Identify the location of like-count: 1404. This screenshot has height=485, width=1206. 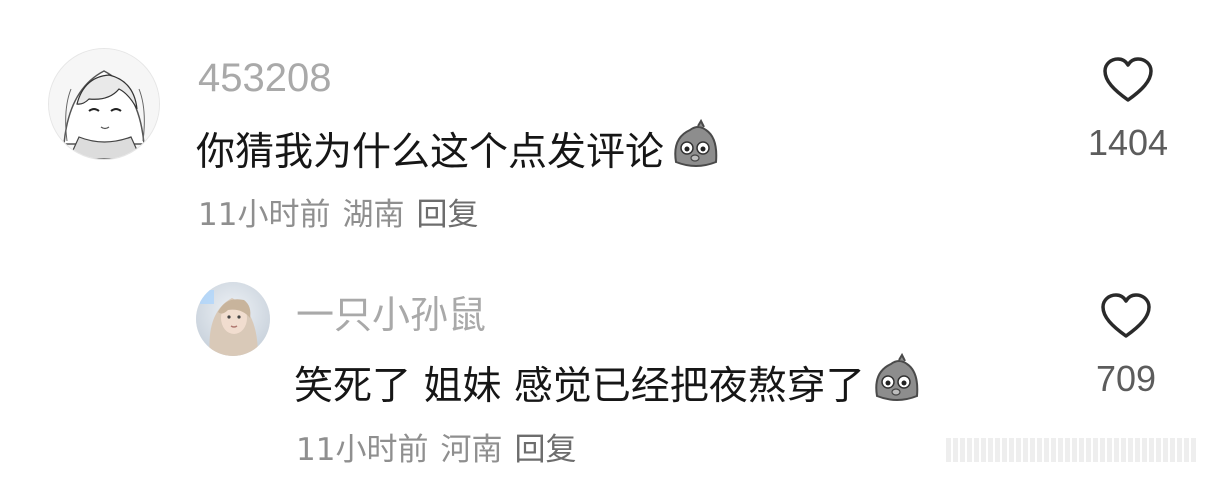
(1128, 142).